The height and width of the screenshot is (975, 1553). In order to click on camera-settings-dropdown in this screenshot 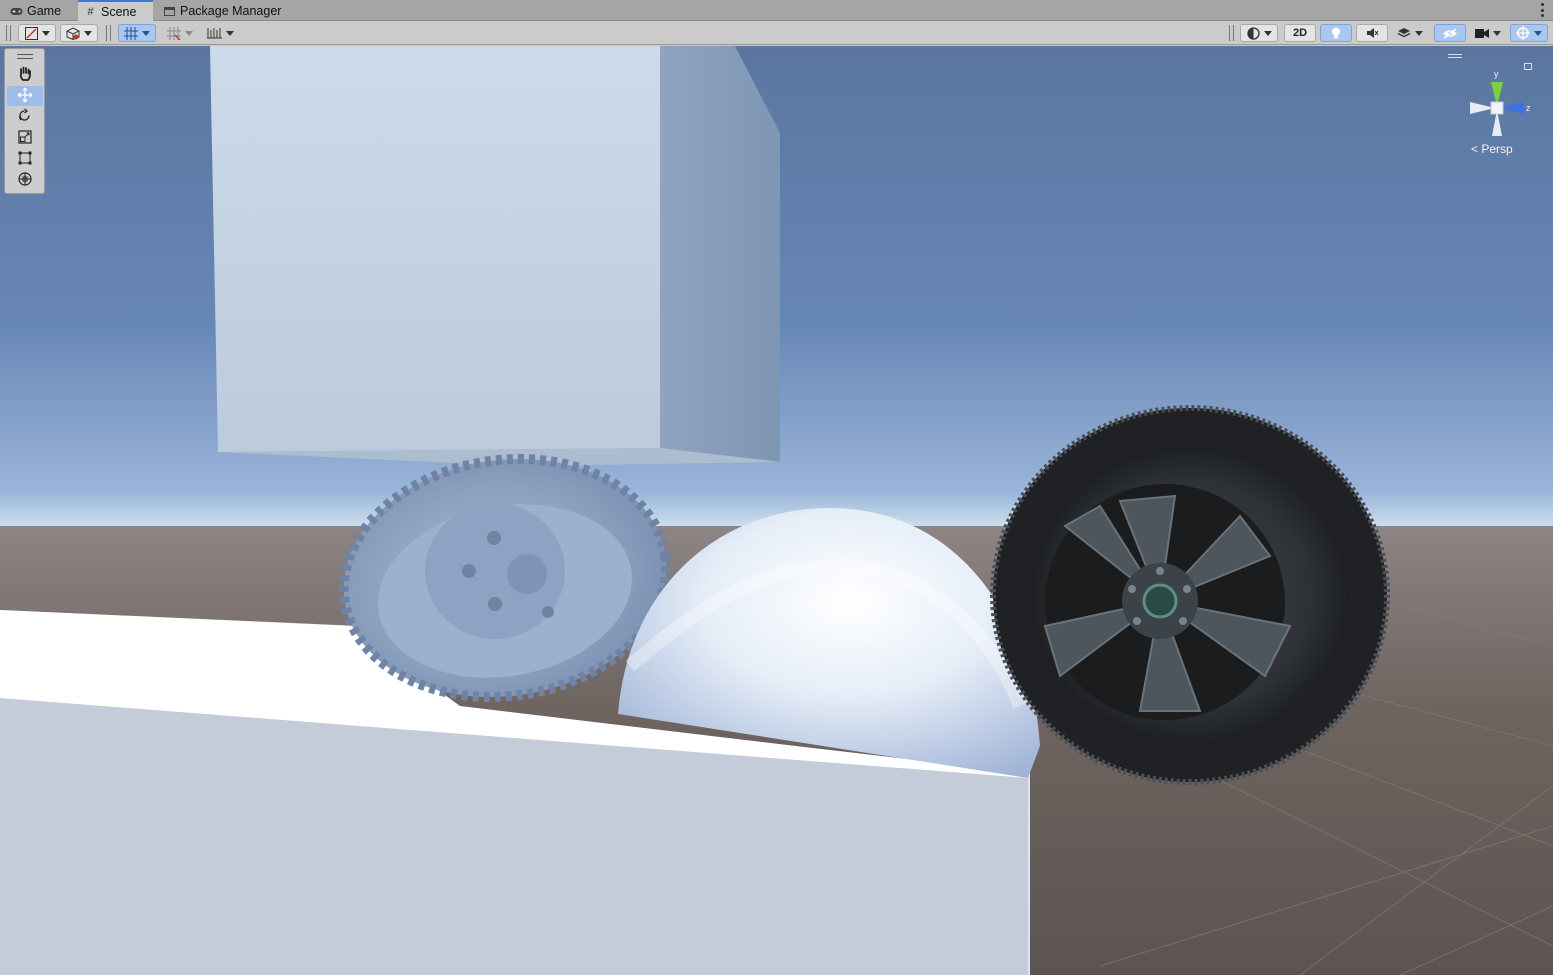, I will do `click(1488, 33)`.